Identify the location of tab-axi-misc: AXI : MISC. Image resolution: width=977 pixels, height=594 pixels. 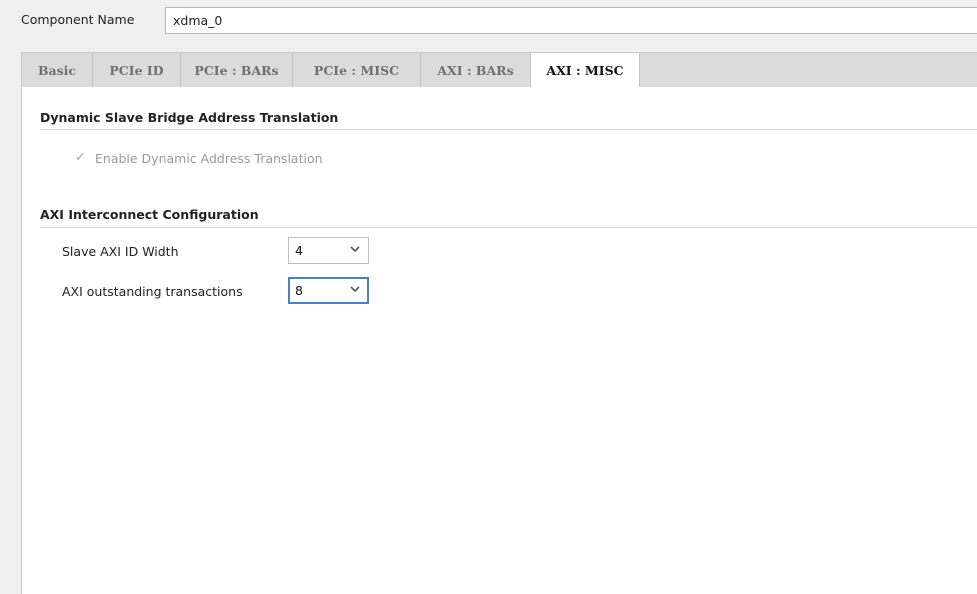
(585, 70).